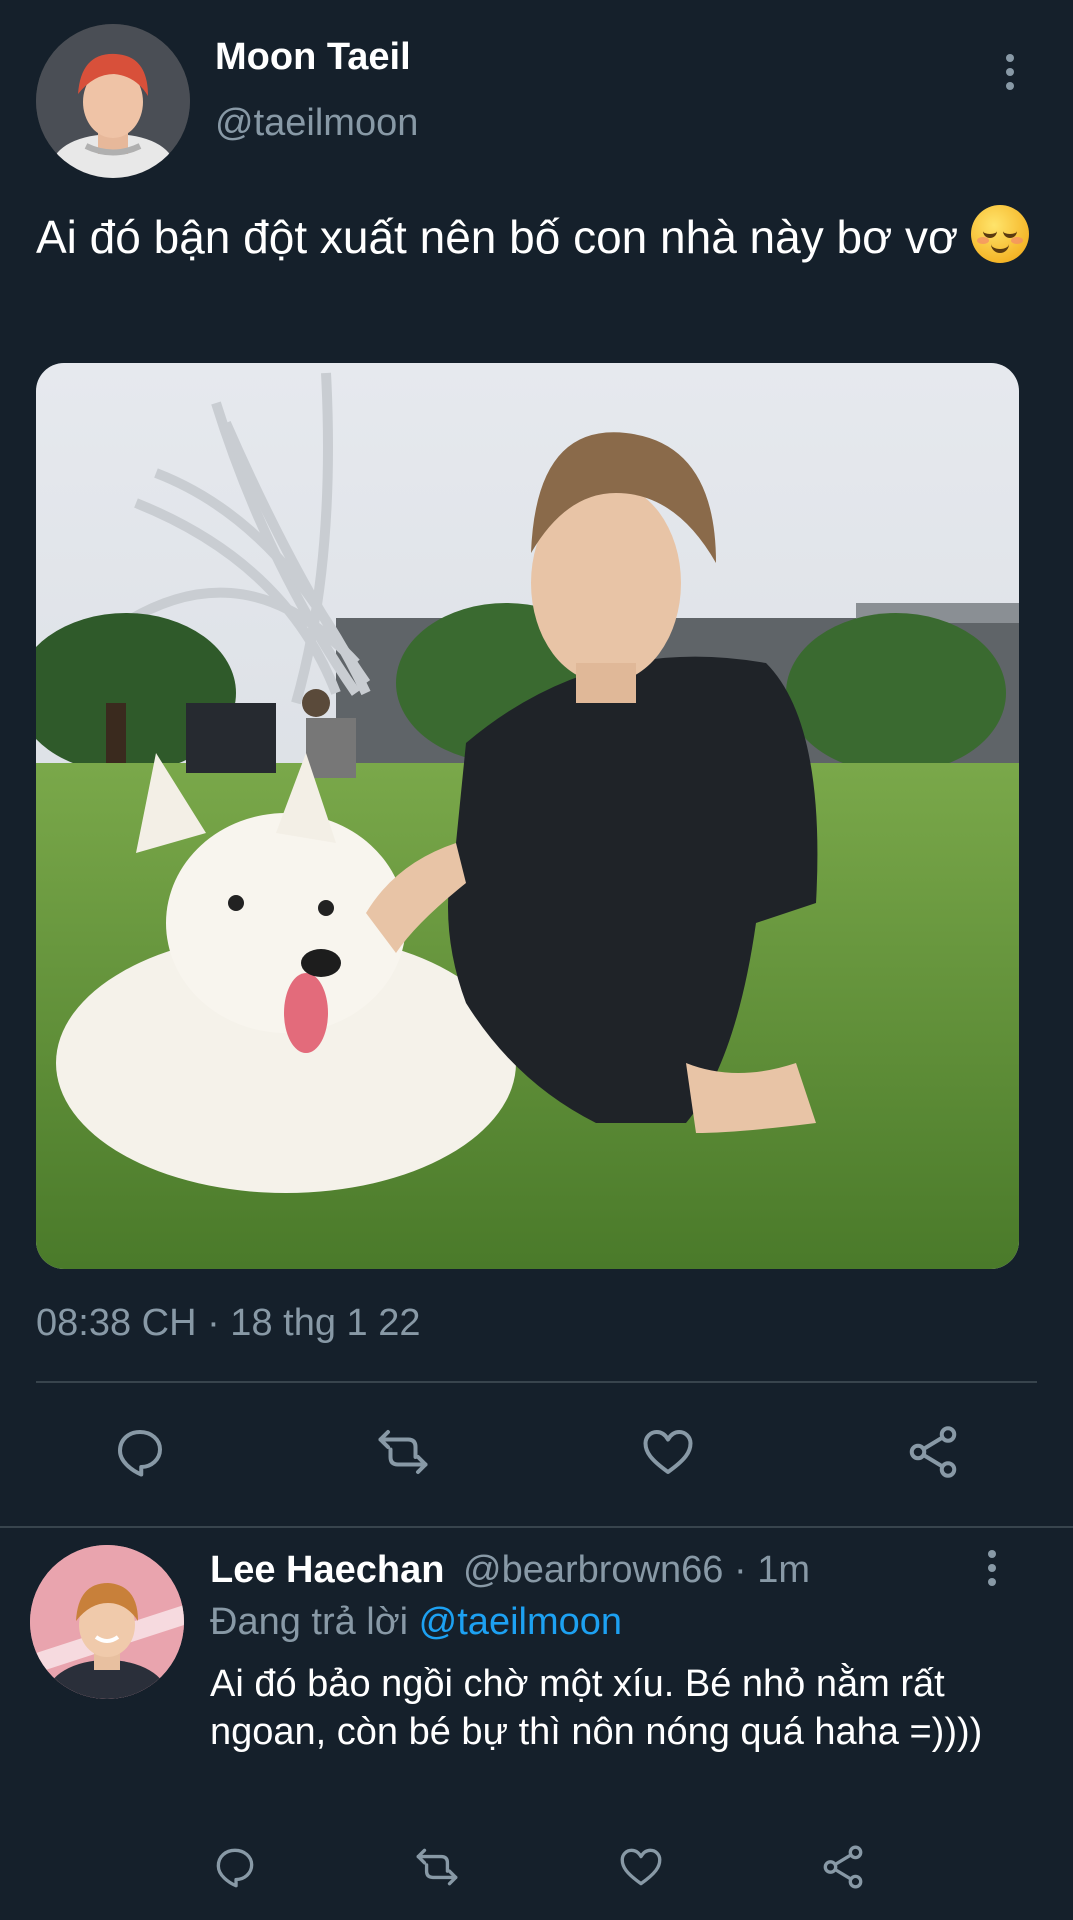 The image size is (1073, 1920). What do you see at coordinates (313, 57) in the screenshot?
I see `author-name: Moon Taeil` at bounding box center [313, 57].